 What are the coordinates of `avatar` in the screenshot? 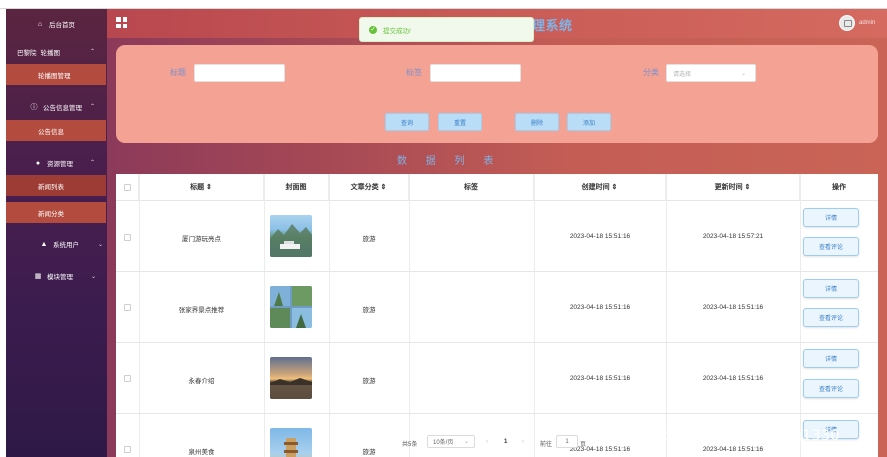 It's located at (847, 23).